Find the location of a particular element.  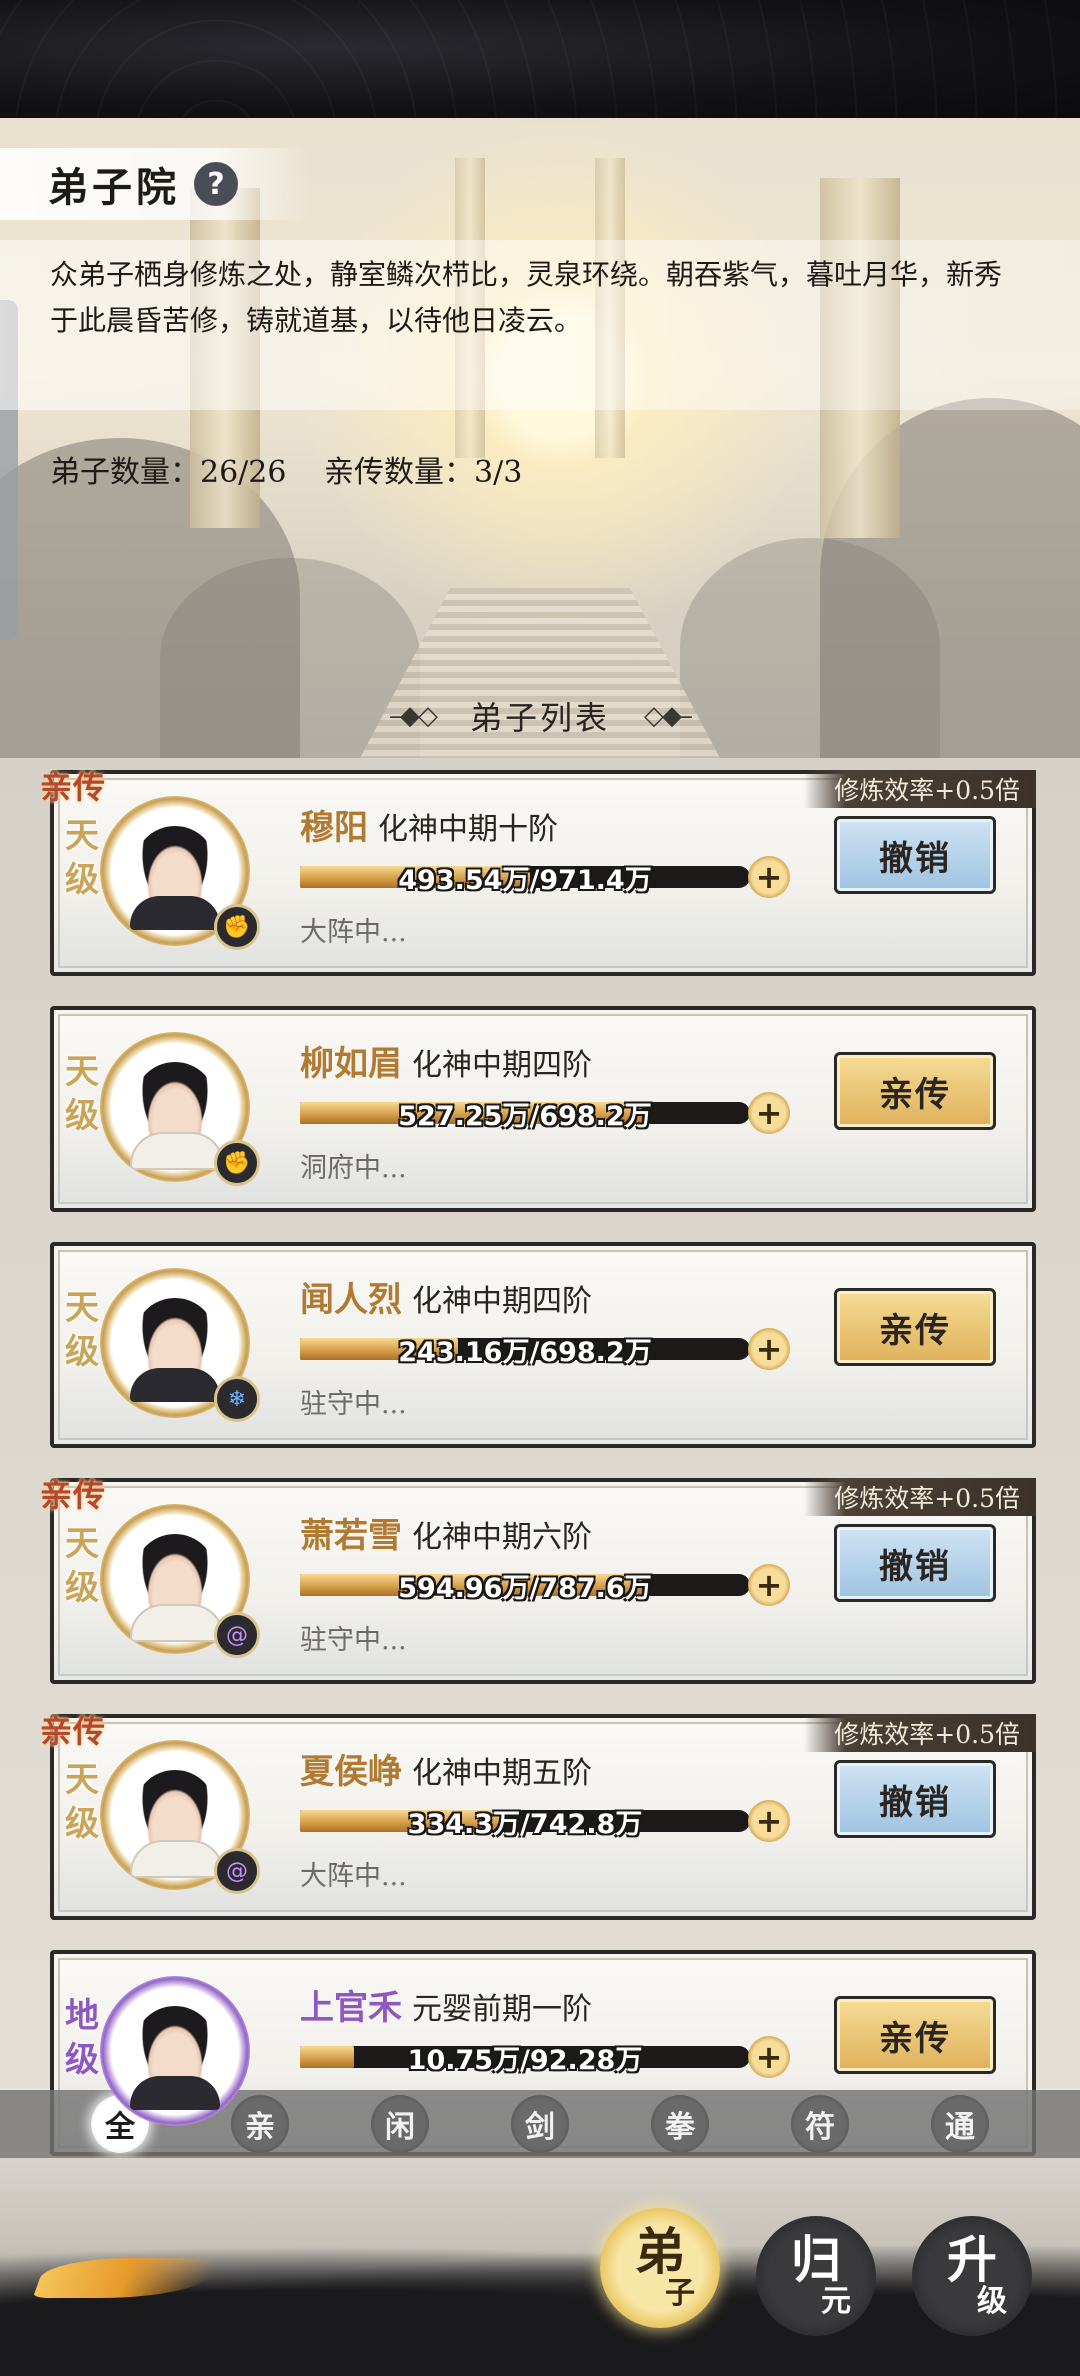

nav-disciple-button: 弟 子 is located at coordinates (660, 2268).